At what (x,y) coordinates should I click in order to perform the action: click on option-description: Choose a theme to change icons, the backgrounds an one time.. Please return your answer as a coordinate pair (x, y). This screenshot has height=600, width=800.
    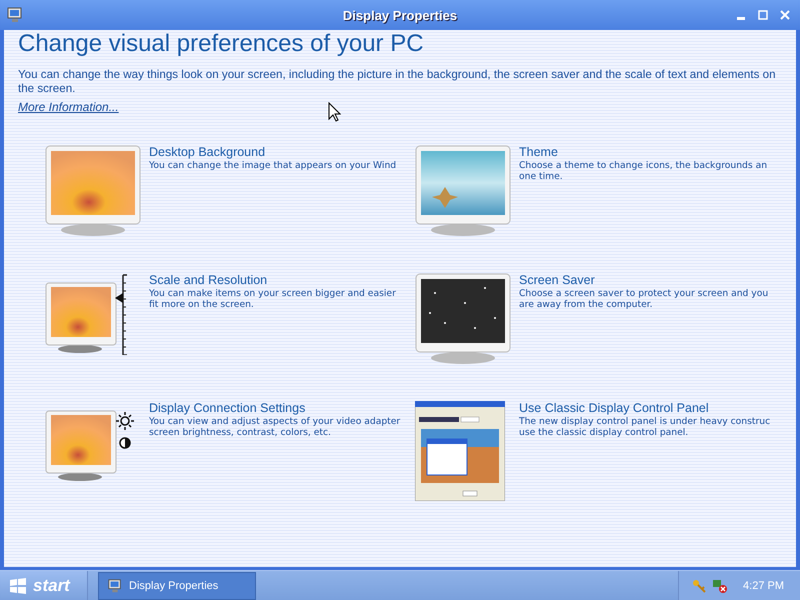
    Looking at the image, I should click on (643, 171).